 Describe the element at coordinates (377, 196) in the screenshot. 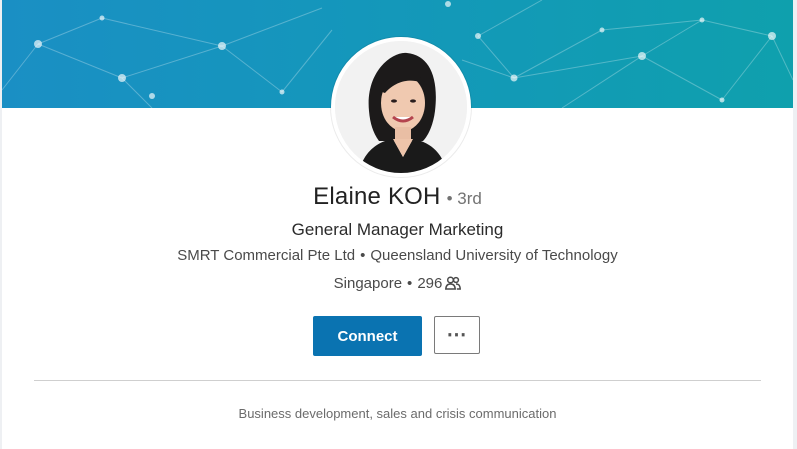

I see `profile-name: Elaine KOH` at that location.